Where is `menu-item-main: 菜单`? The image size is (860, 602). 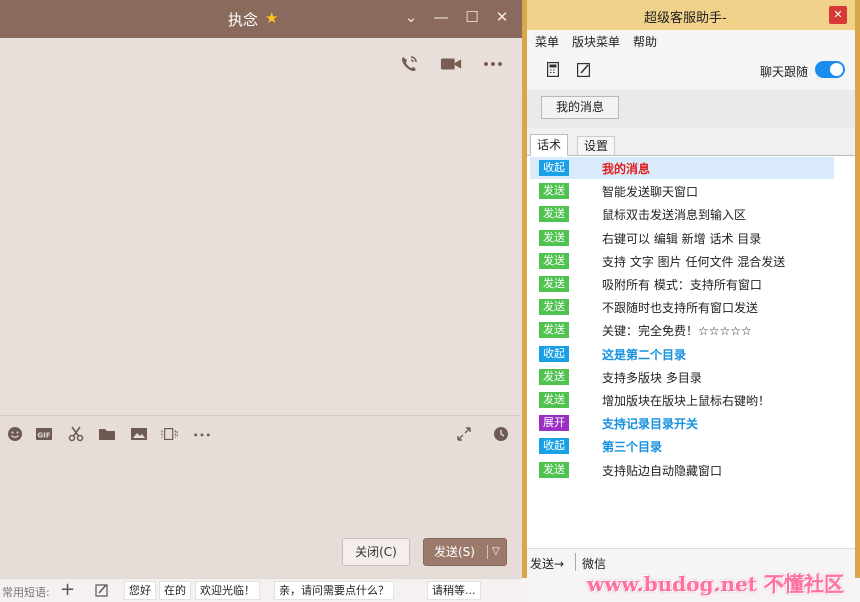 menu-item-main: 菜单 is located at coordinates (547, 41).